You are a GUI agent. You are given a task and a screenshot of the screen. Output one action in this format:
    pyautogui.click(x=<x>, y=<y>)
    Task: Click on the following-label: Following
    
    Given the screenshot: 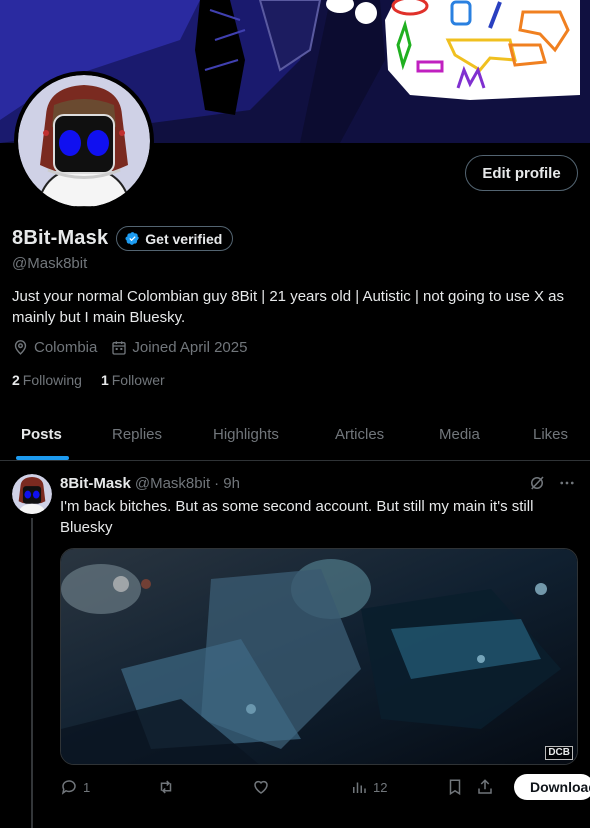 What is the action you would take?
    pyautogui.click(x=52, y=380)
    